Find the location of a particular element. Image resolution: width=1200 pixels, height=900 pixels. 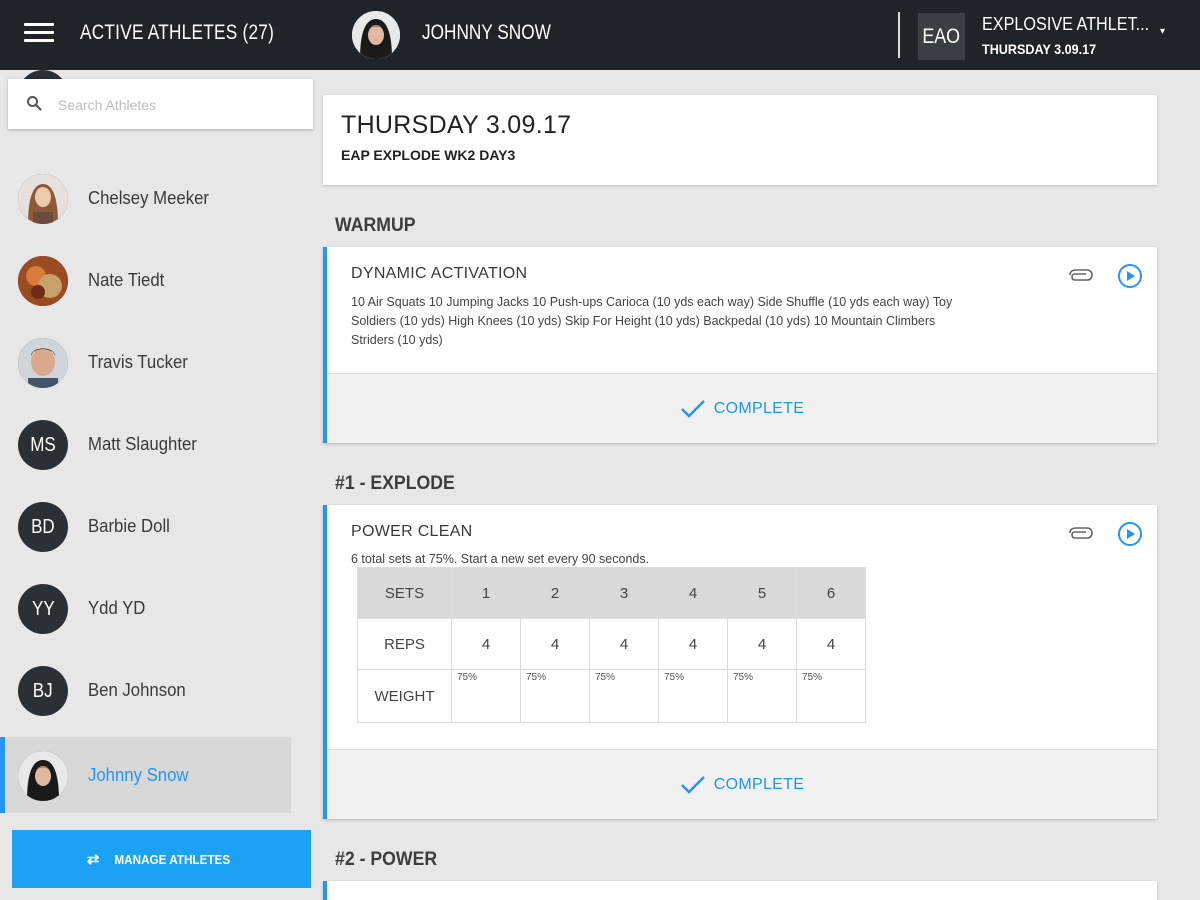

athlete-name: Barbie Doll is located at coordinates (129, 526).